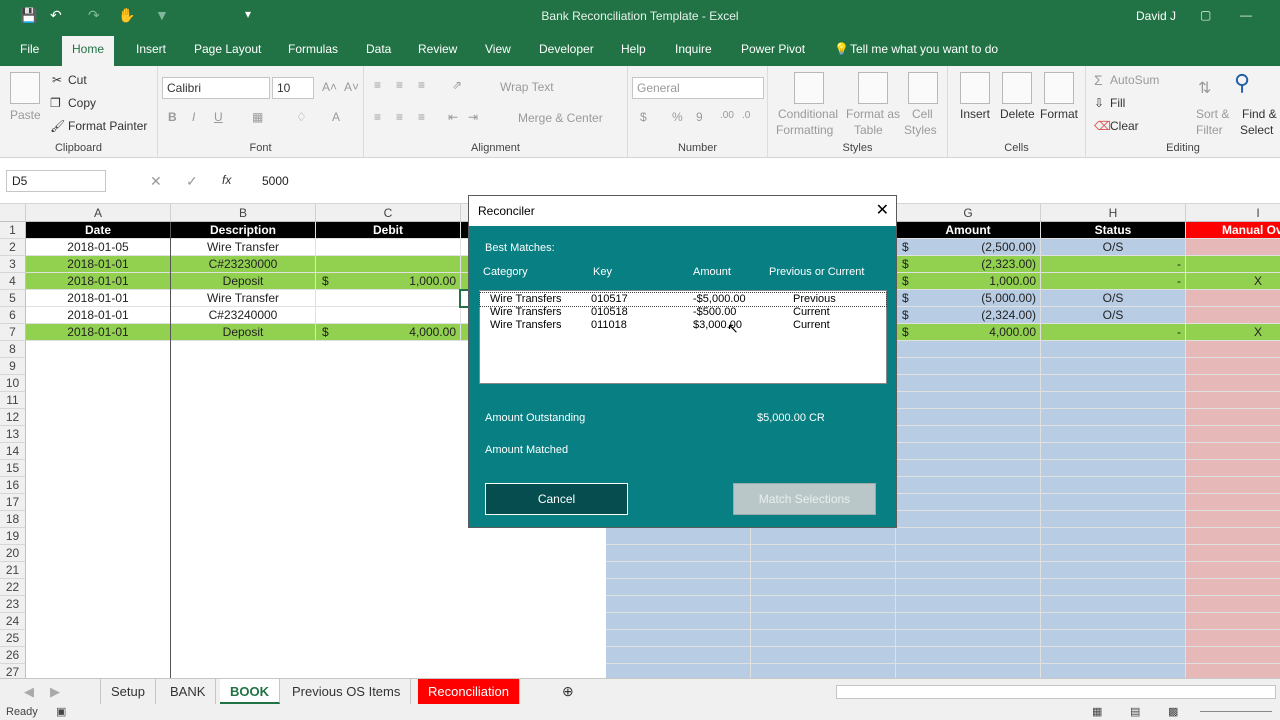  What do you see at coordinates (13, 383) in the screenshot?
I see `row-header: 10` at bounding box center [13, 383].